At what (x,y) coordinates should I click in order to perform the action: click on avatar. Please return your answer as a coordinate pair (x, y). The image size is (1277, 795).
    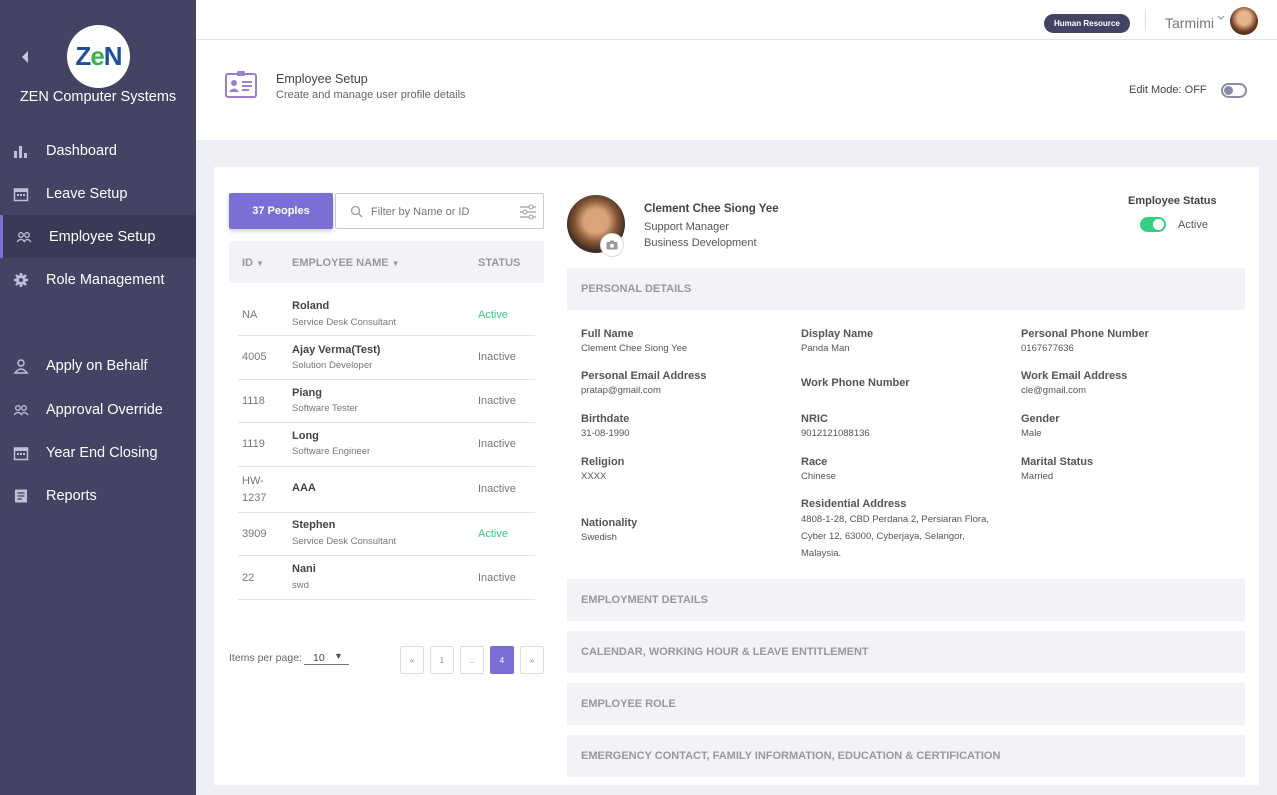
    Looking at the image, I should click on (1244, 21).